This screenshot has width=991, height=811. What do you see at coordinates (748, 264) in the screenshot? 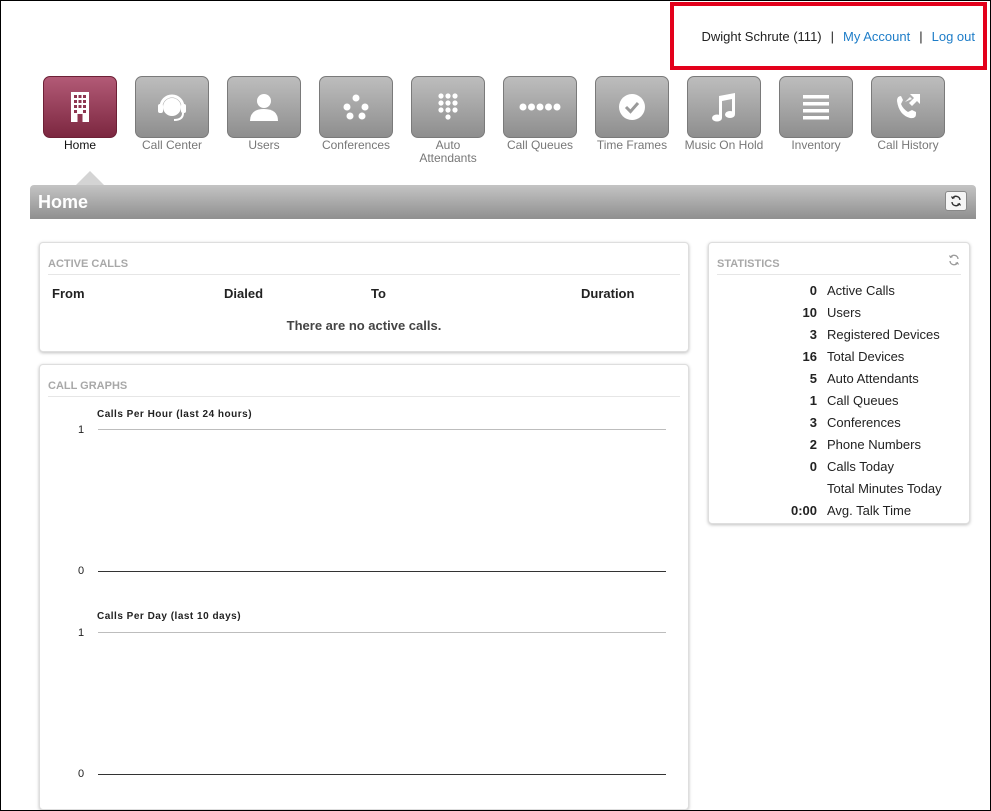
I see `panel-title: STATISTICS` at bounding box center [748, 264].